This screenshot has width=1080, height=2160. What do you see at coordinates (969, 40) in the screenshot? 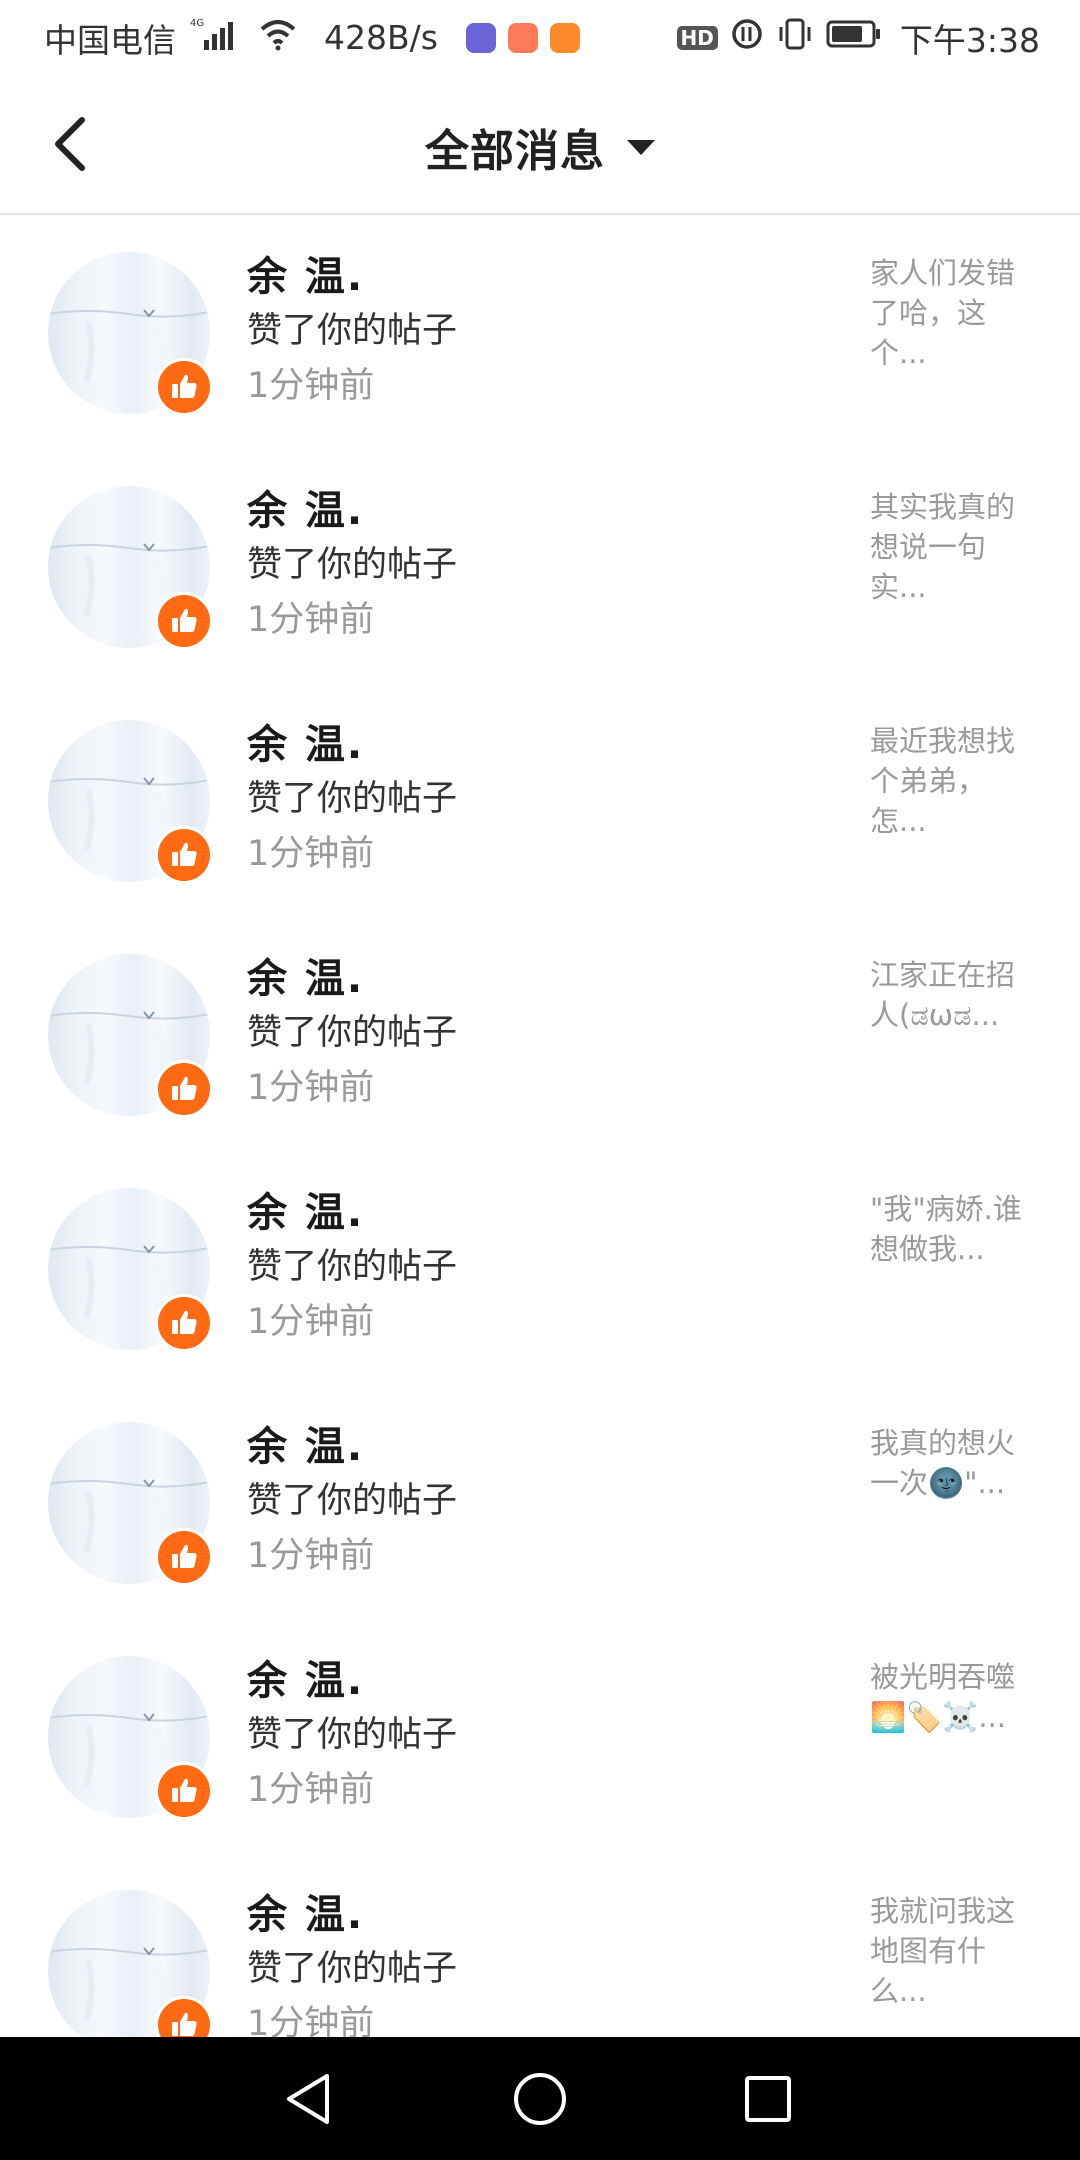
I see `clock: 下午3:38` at bounding box center [969, 40].